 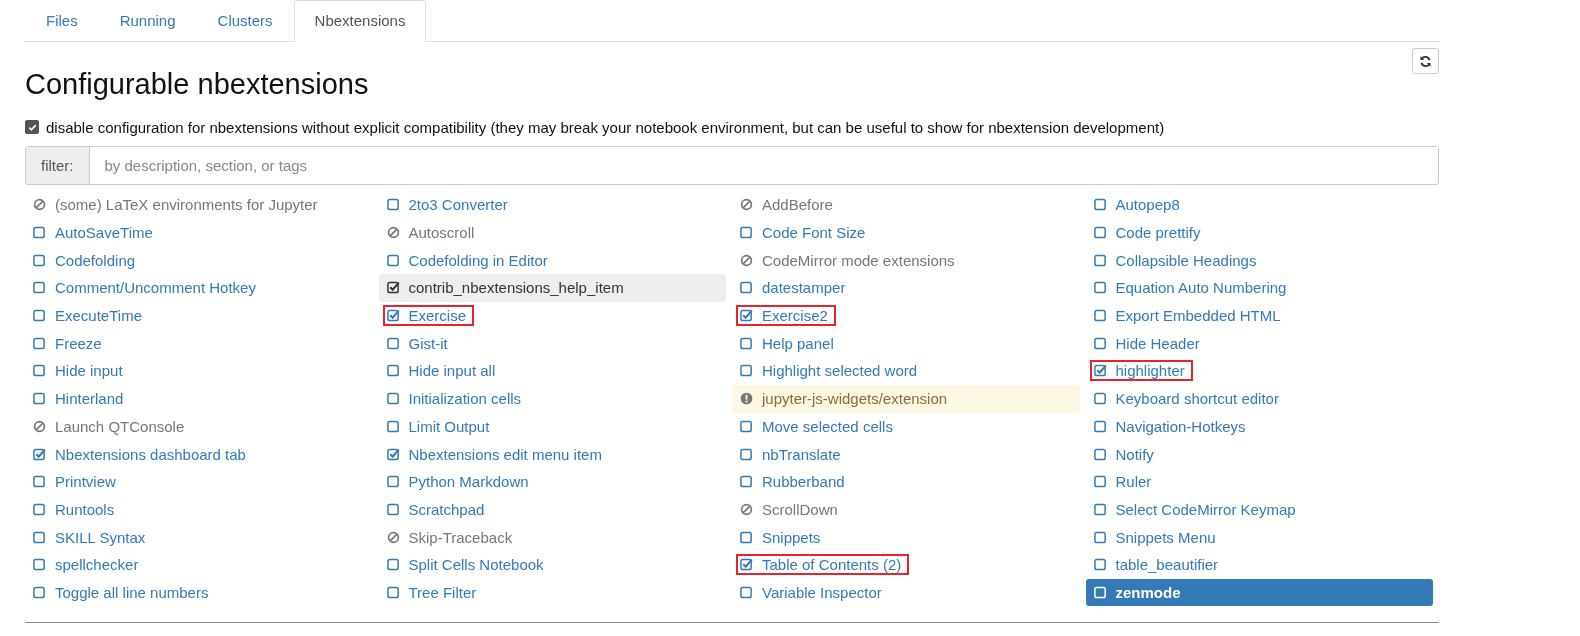 I want to click on extension-item: spellchecker, so click(x=199, y=564).